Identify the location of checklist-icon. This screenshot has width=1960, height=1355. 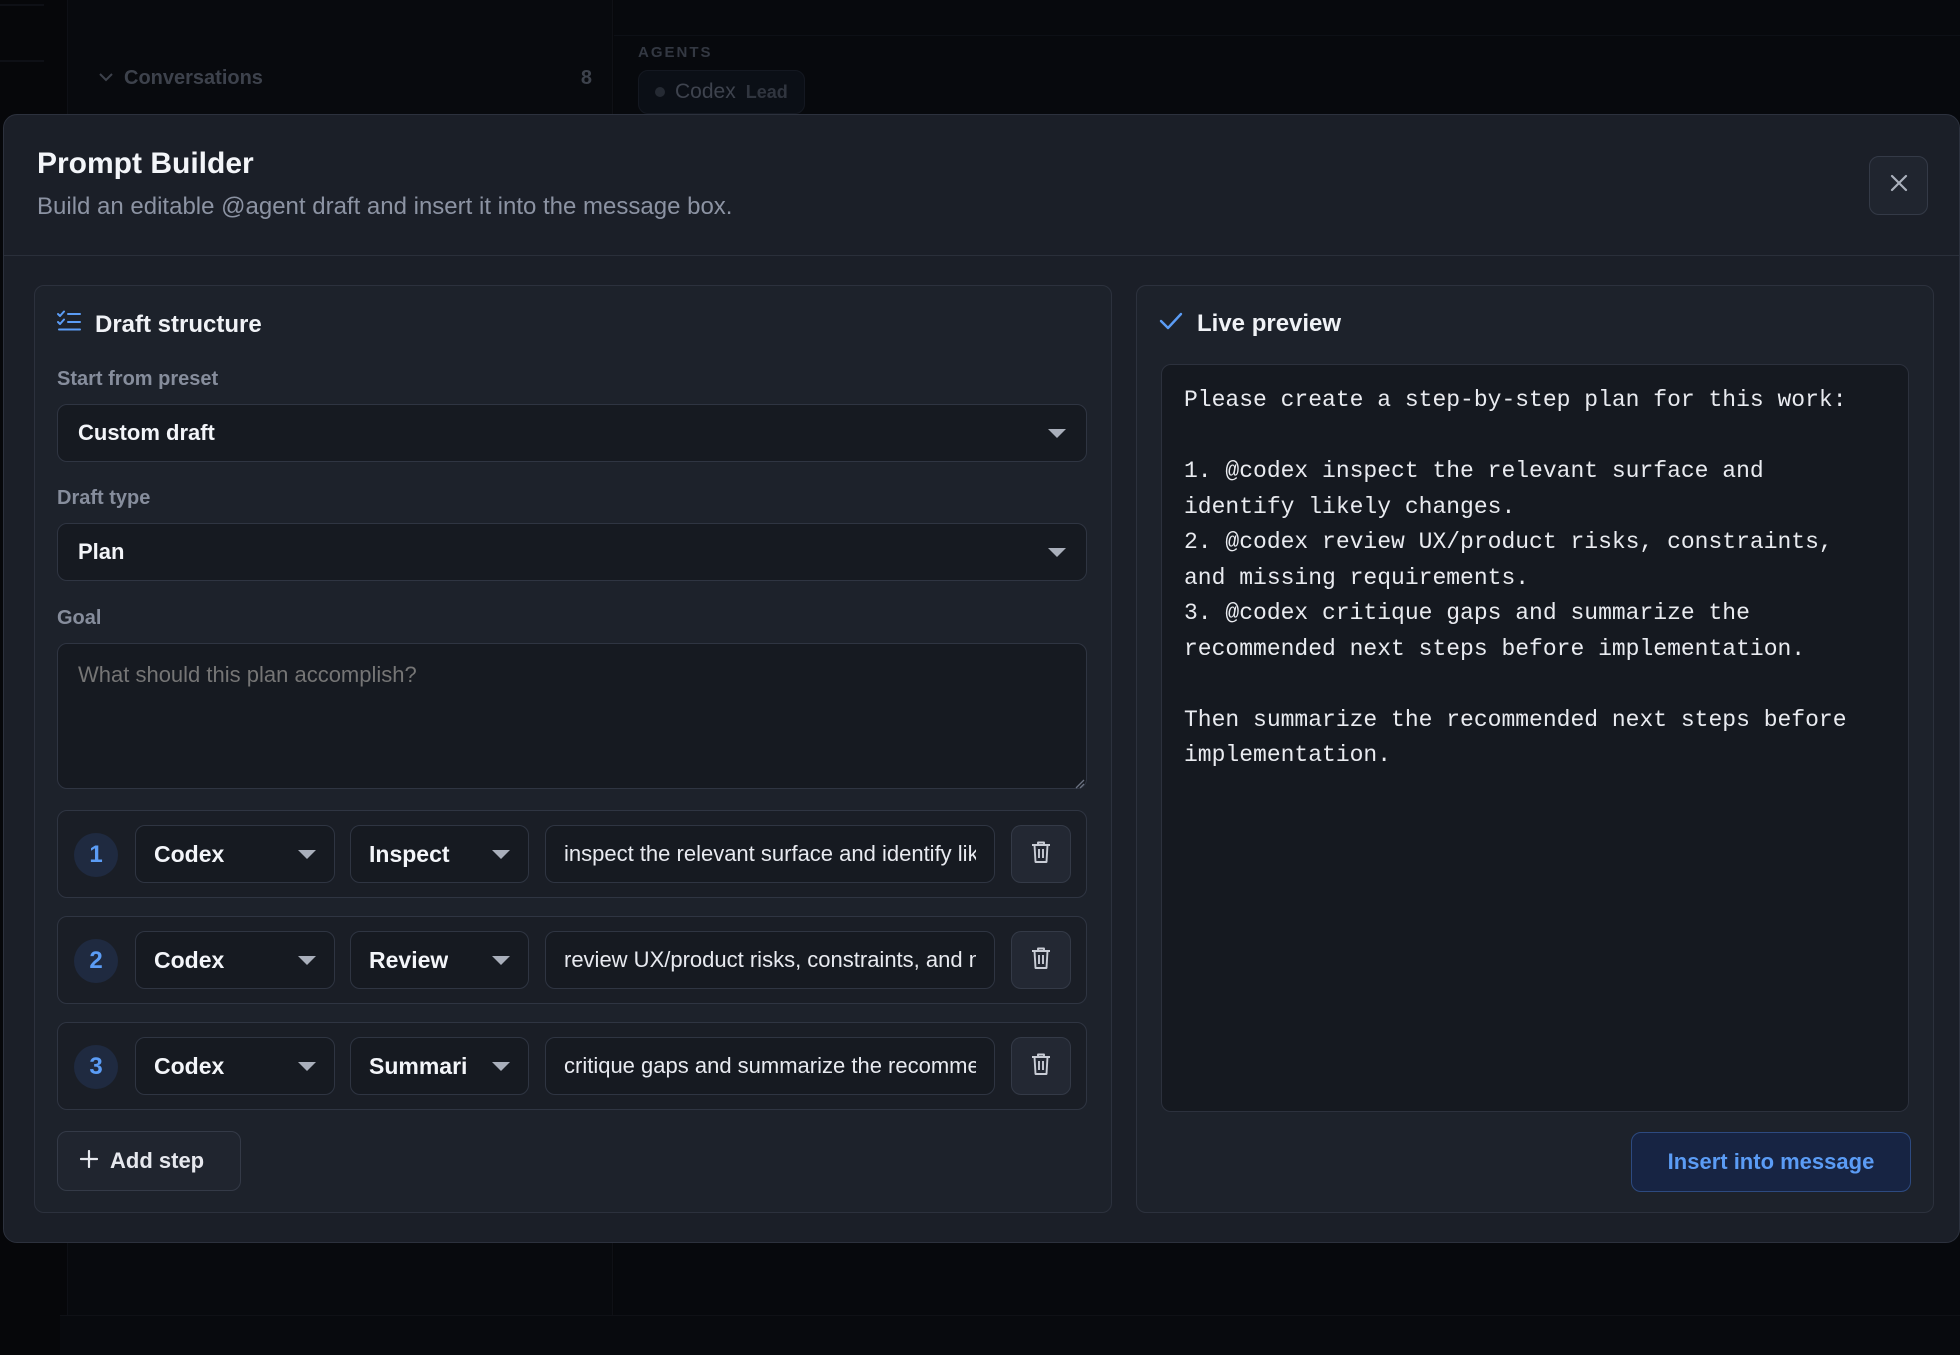
(69, 324).